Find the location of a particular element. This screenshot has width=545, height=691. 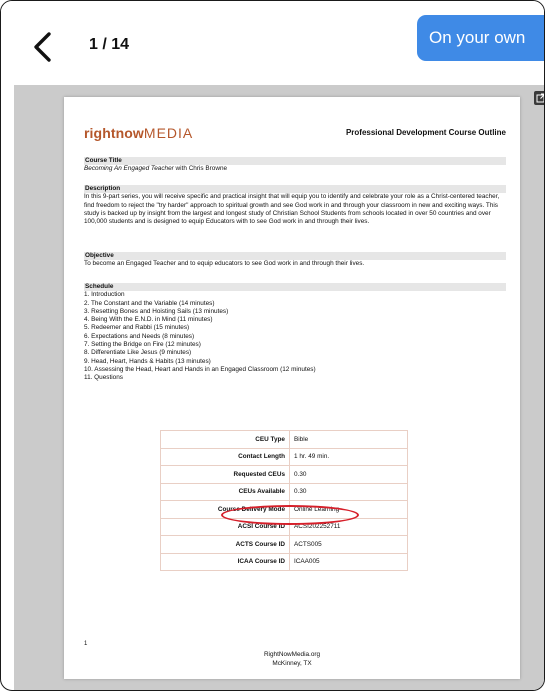

back-icon is located at coordinates (43, 47).